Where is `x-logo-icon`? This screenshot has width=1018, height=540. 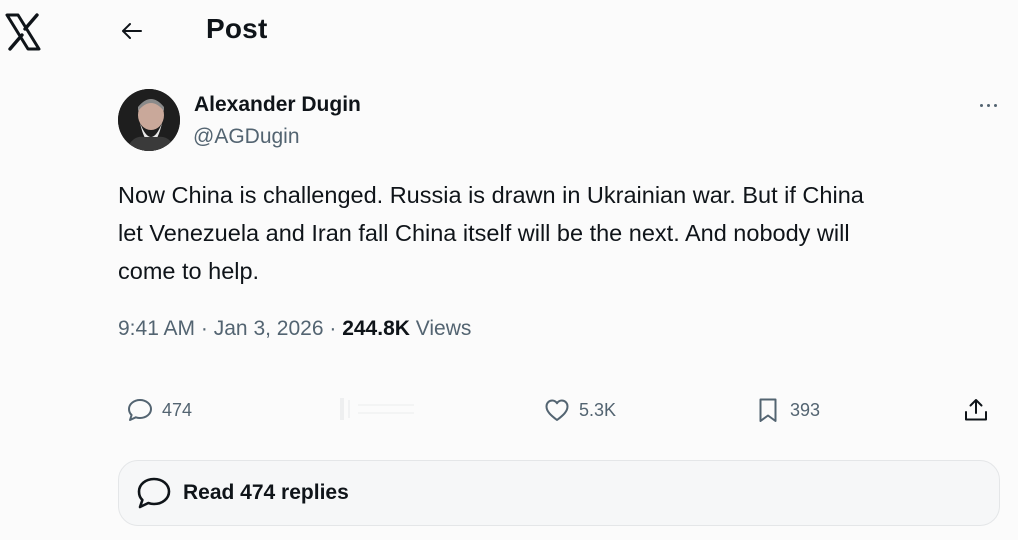 x-logo-icon is located at coordinates (23, 32).